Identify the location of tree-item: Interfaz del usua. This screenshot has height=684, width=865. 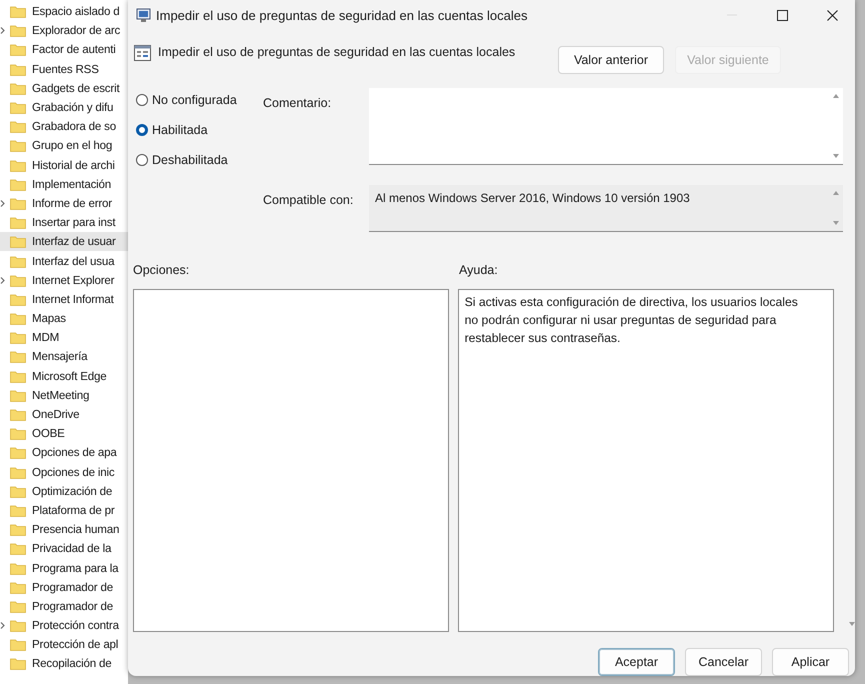
(64, 261).